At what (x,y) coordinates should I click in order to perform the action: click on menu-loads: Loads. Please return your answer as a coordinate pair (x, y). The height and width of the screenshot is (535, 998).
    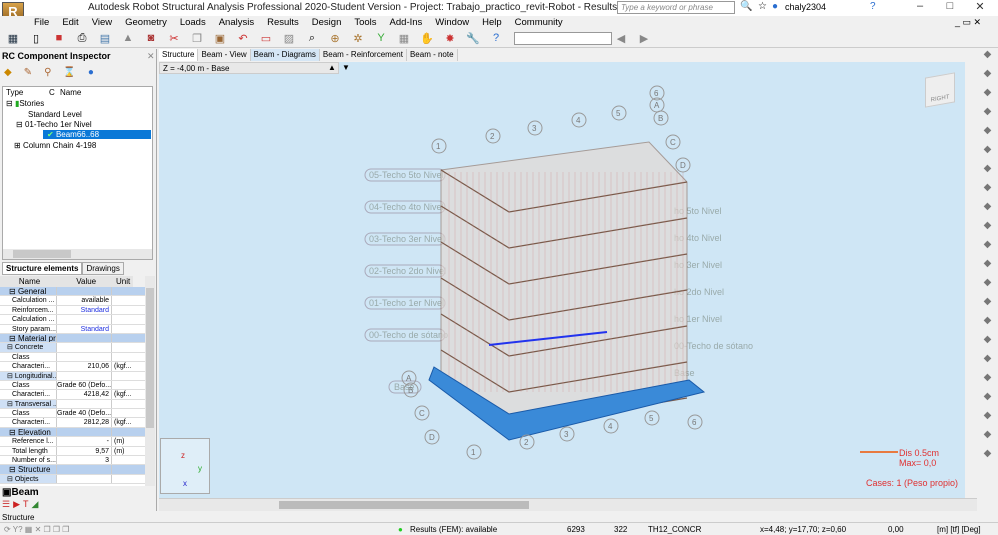
    Looking at the image, I should click on (193, 22).